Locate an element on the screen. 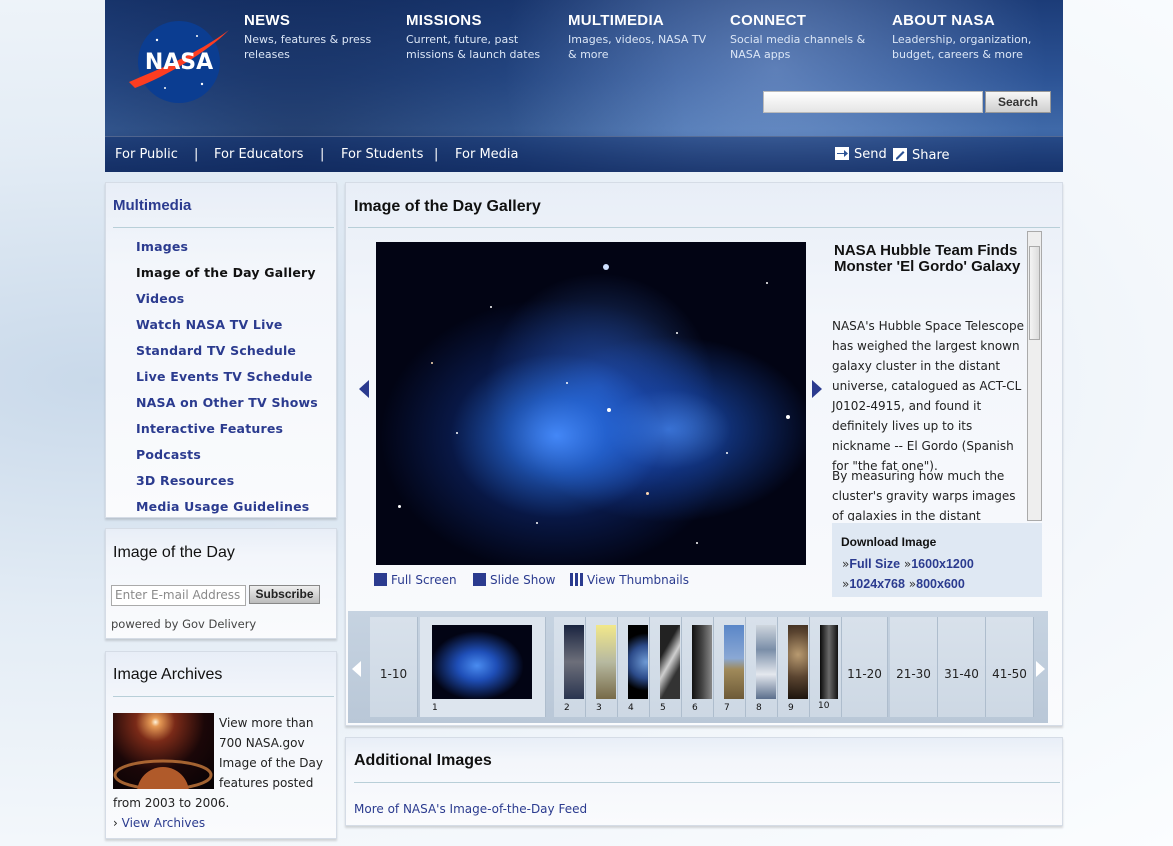  sidebar-link-nasa-tv-live: Watch NASA TV Live is located at coordinates (209, 324).